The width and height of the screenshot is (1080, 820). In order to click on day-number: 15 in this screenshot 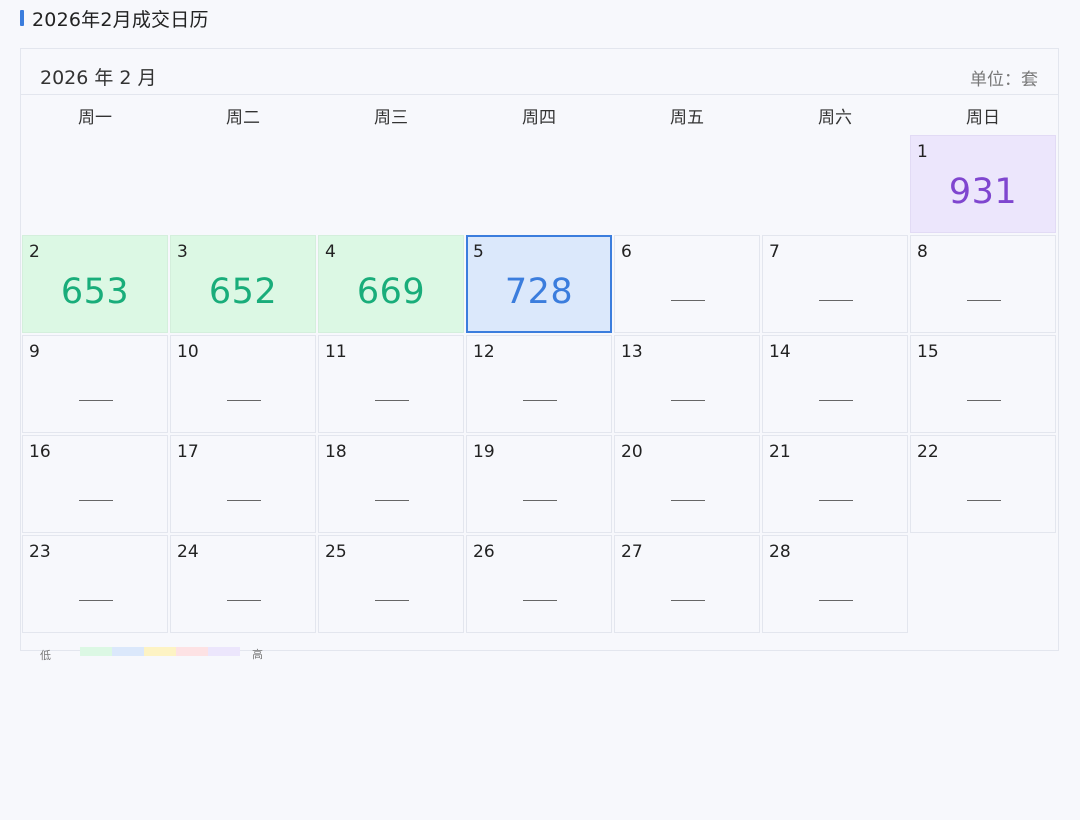, I will do `click(928, 352)`.